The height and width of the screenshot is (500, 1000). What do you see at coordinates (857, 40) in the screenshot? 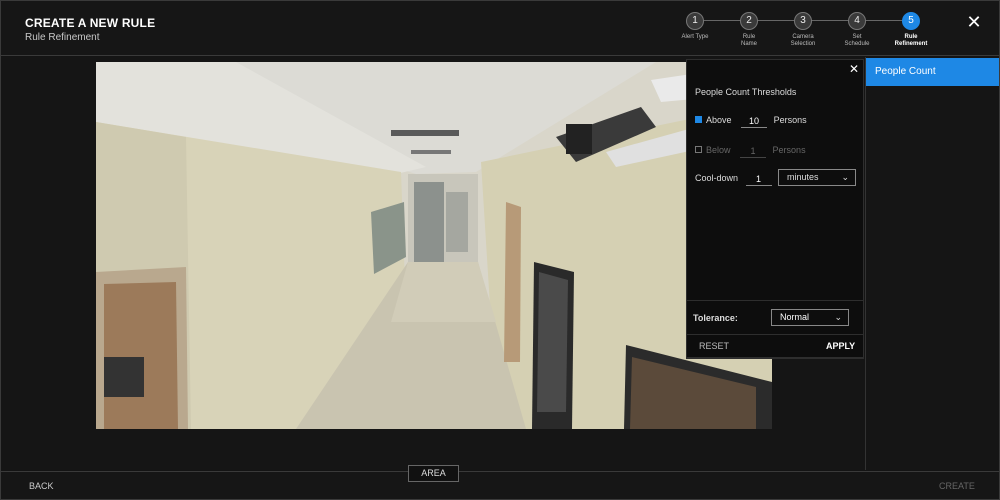
I see `step-label: Set Schedule` at bounding box center [857, 40].